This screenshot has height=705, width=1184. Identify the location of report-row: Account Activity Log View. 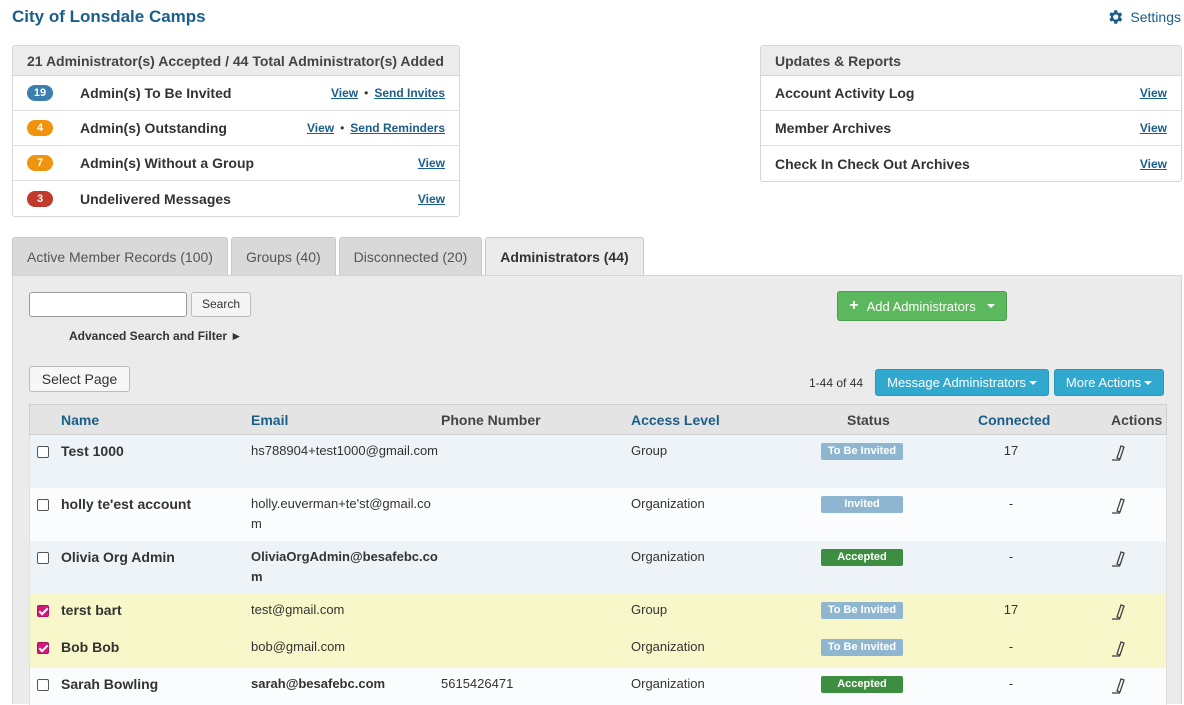
(971, 93).